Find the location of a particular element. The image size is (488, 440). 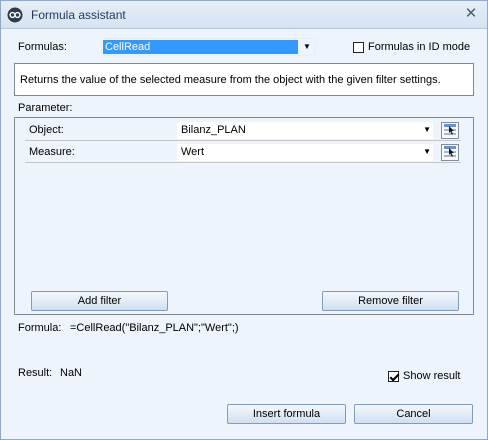

app-logo-icon is located at coordinates (15, 15).